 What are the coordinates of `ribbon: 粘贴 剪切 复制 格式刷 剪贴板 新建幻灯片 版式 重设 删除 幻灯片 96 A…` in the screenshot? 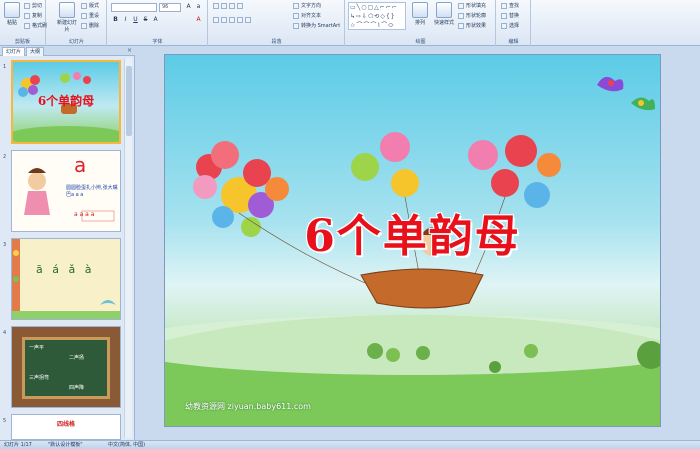 It's located at (350, 23).